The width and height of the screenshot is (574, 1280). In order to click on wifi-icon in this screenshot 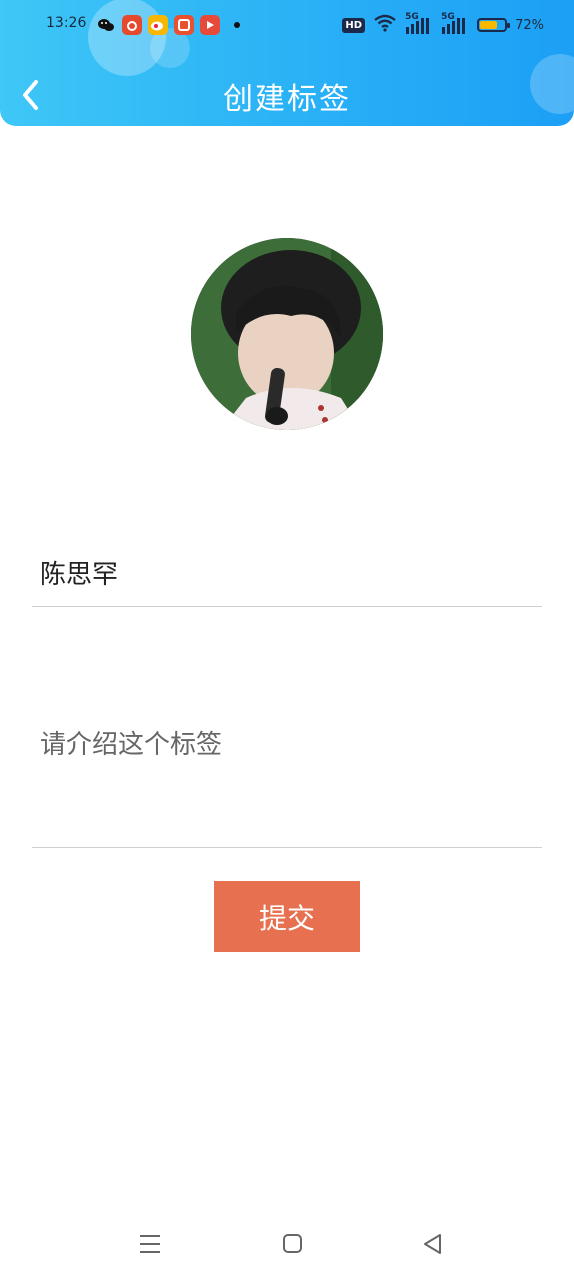, I will do `click(385, 25)`.